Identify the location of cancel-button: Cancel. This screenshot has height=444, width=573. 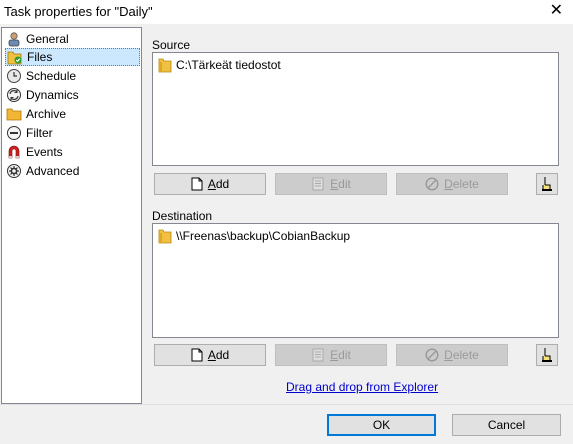
(506, 425).